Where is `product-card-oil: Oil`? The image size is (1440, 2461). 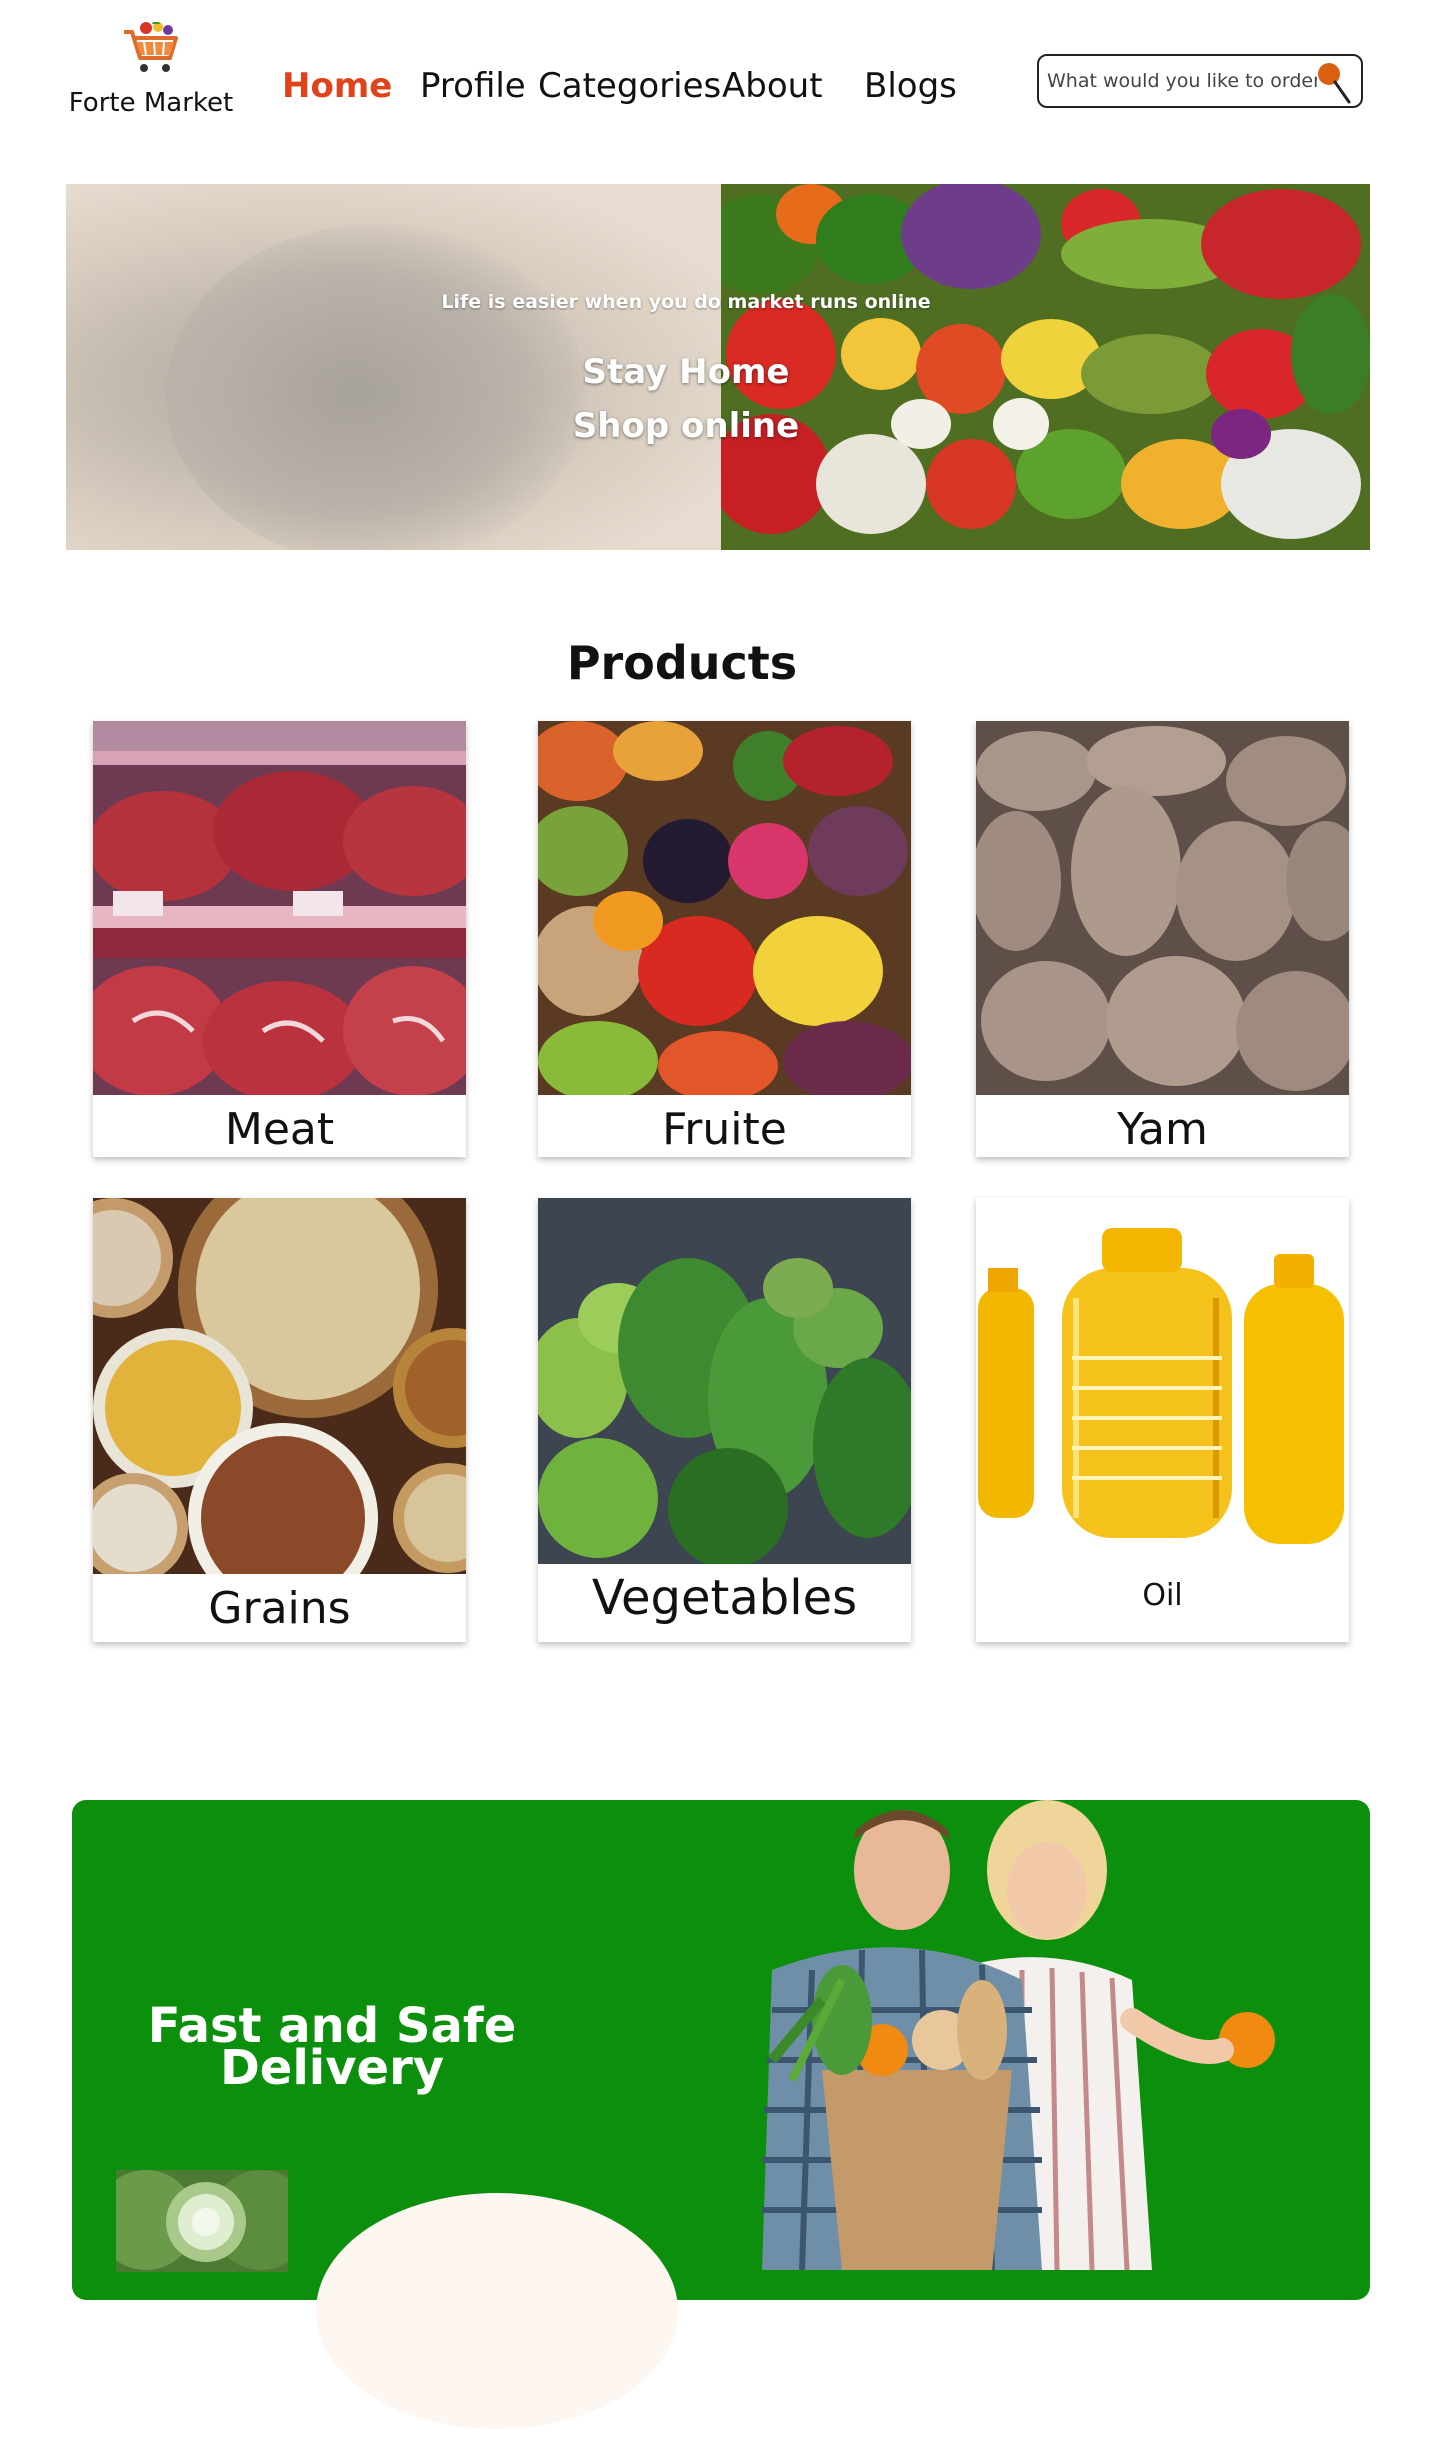 product-card-oil: Oil is located at coordinates (1162, 1420).